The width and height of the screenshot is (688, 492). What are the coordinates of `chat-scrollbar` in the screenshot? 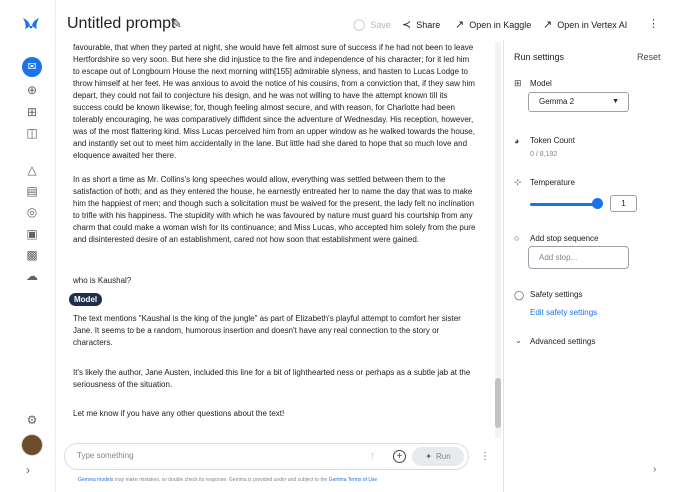 It's located at (498, 240).